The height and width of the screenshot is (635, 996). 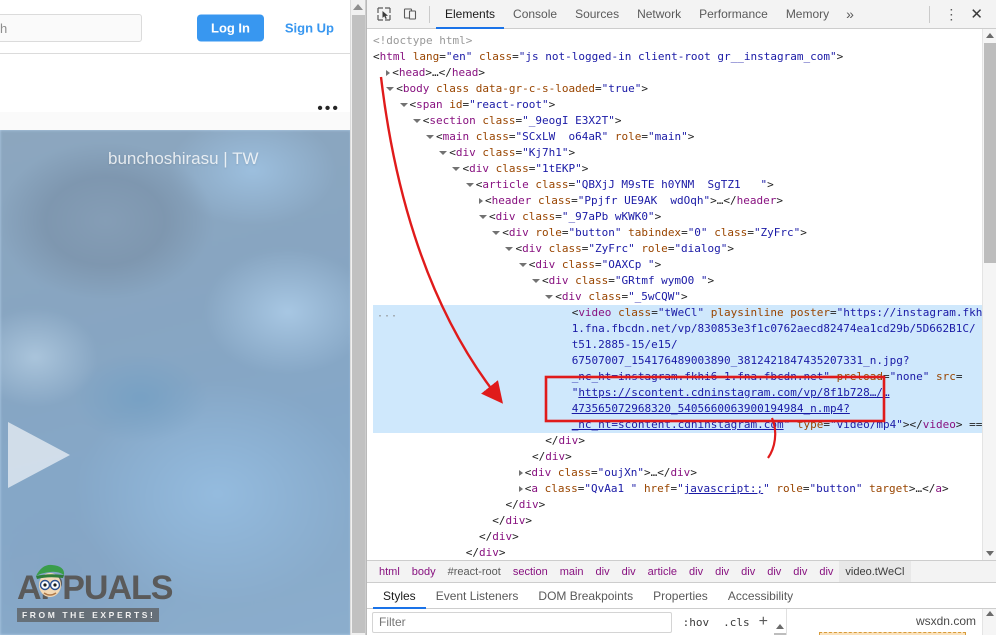 I want to click on post-more-options-button: •••, so click(x=328, y=109).